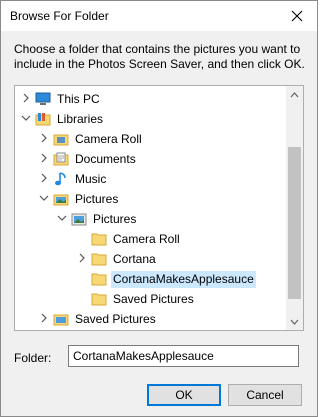 The height and width of the screenshot is (417, 320). Describe the element at coordinates (183, 279) in the screenshot. I see `tree-item-label: CortanaMakesApplesauce` at that location.